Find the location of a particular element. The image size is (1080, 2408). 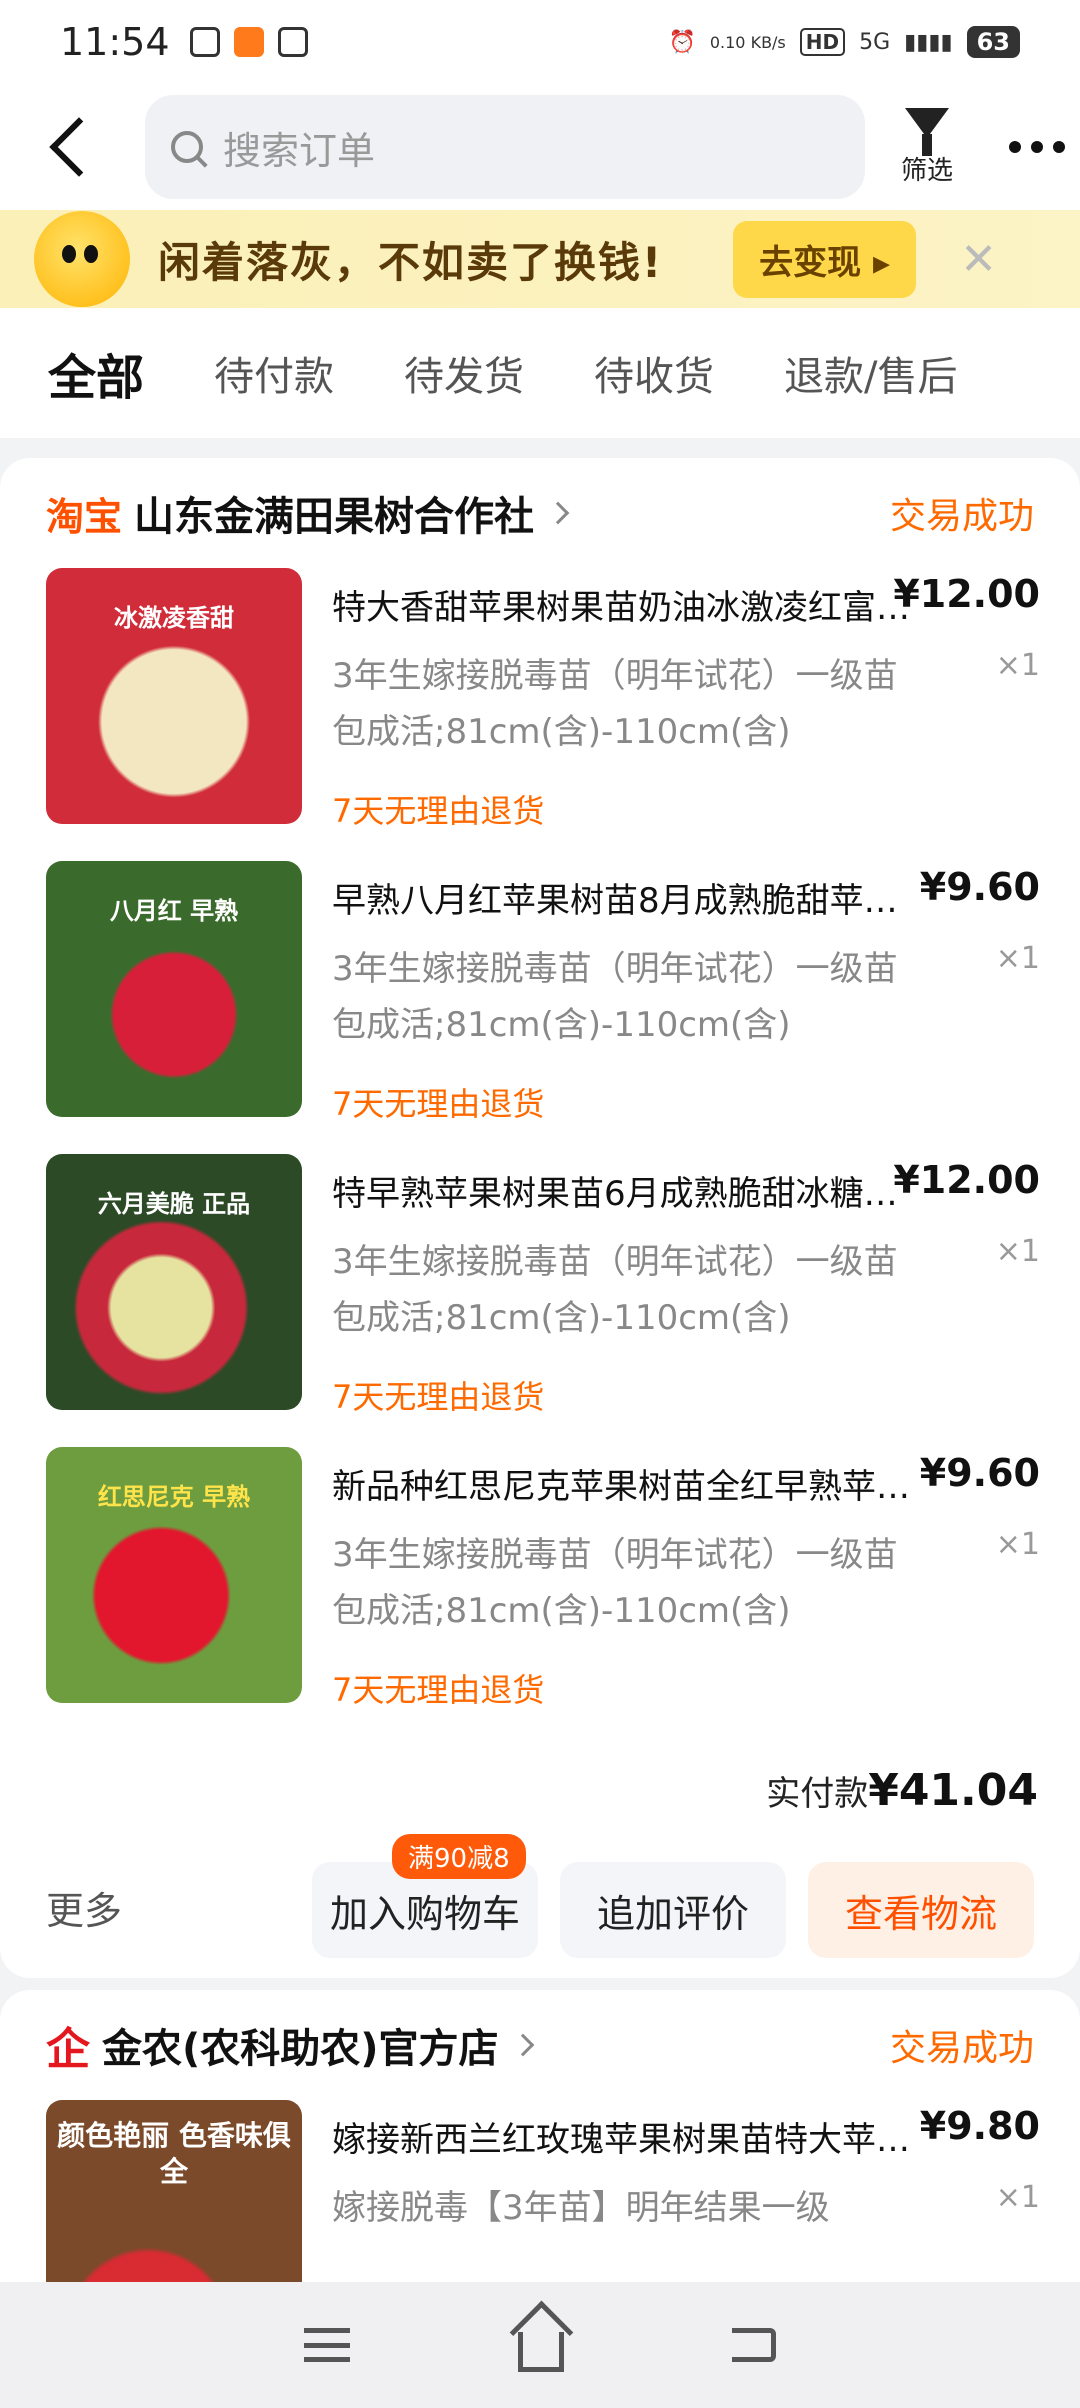

alarm-icon: ⏰ is located at coordinates (682, 42).